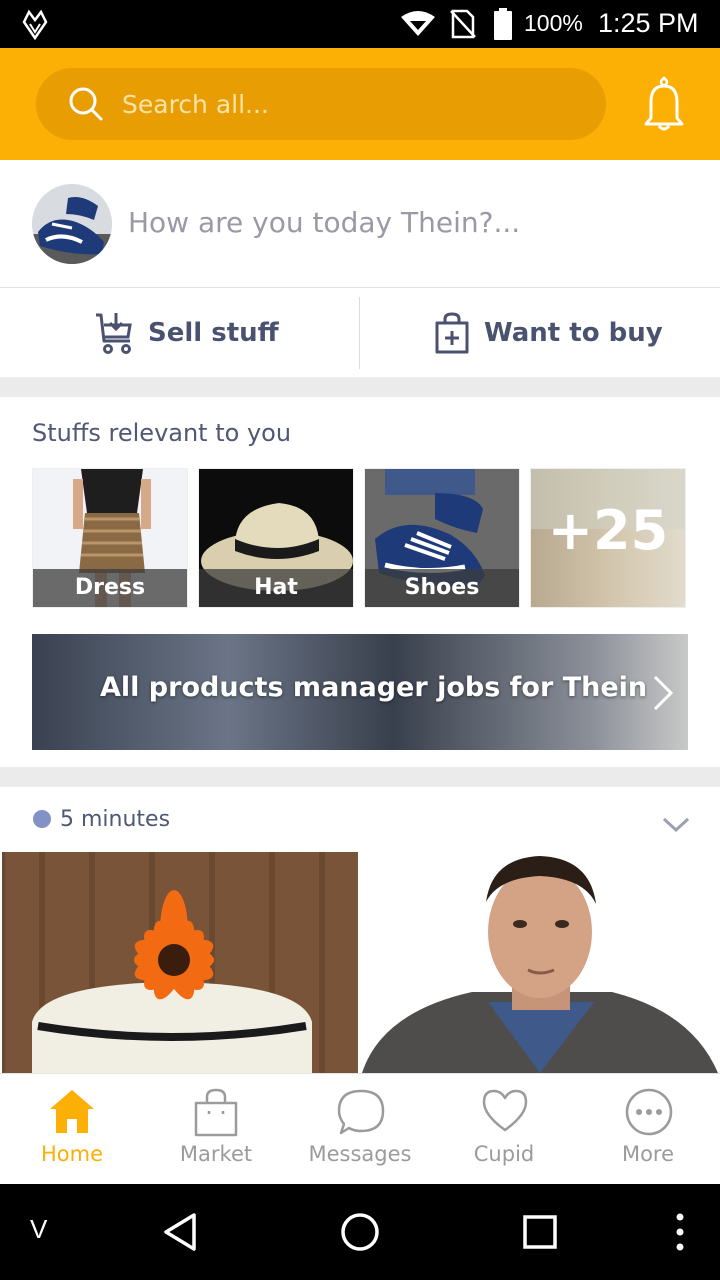 This screenshot has width=720, height=1280. Describe the element at coordinates (664, 104) in the screenshot. I see `bell-icon` at that location.